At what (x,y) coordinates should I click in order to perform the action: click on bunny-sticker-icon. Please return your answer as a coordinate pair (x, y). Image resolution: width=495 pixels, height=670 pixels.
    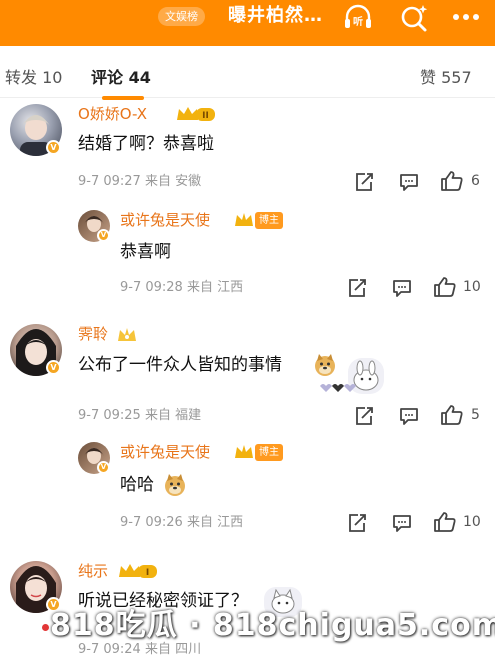
    Looking at the image, I should click on (350, 377).